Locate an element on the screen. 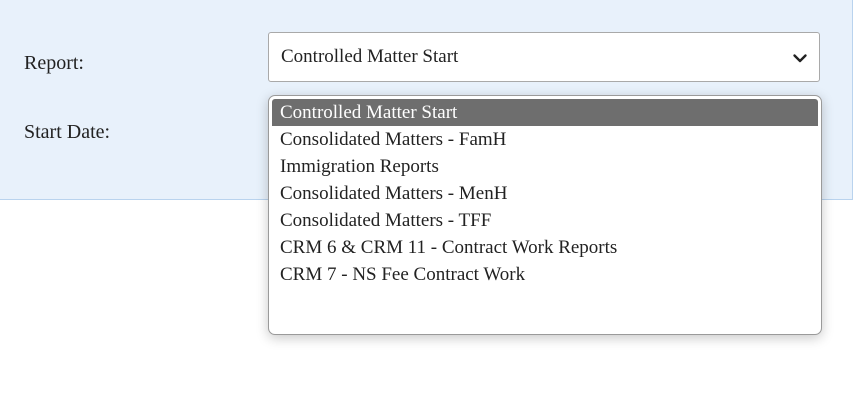 The height and width of the screenshot is (401, 854). report-label: Report: is located at coordinates (54, 63).